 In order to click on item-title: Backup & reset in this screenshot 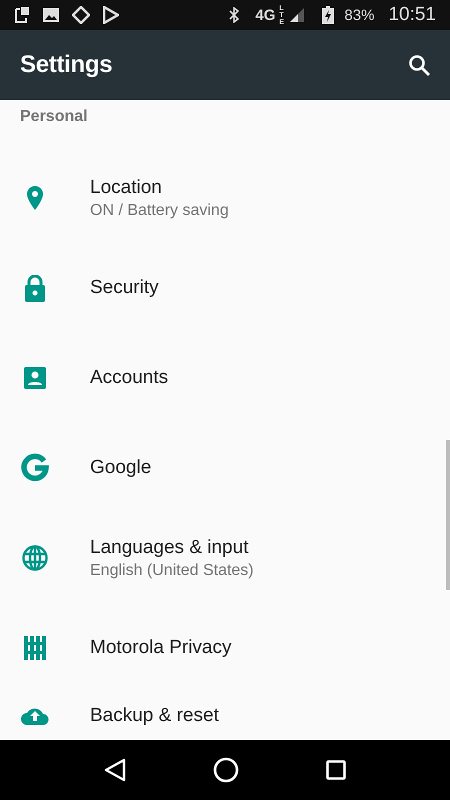, I will do `click(154, 716)`.